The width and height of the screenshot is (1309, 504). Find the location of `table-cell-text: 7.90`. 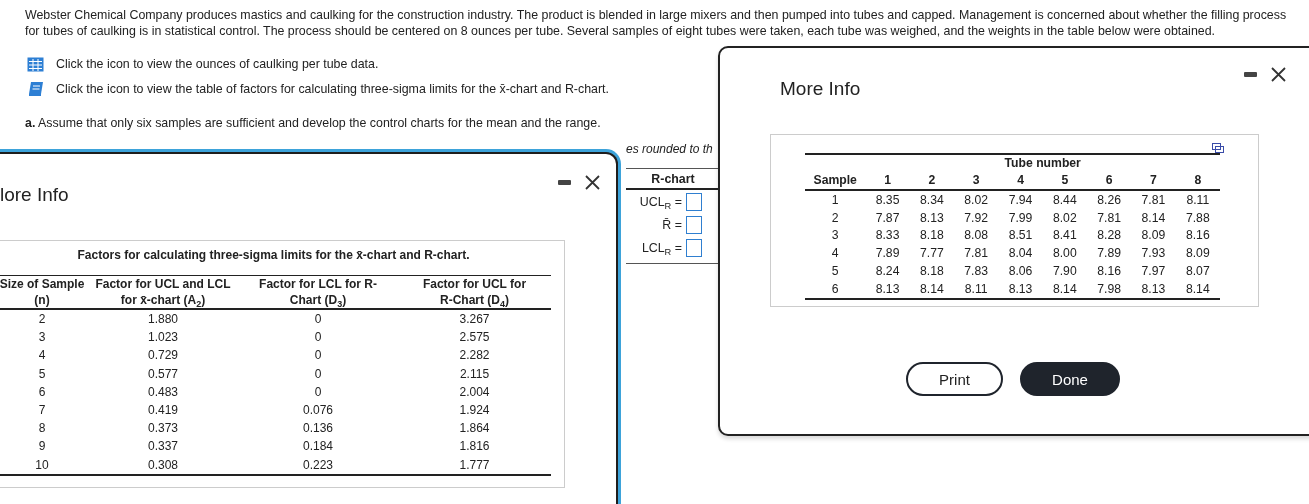

table-cell-text: 7.90 is located at coordinates (1064, 271).